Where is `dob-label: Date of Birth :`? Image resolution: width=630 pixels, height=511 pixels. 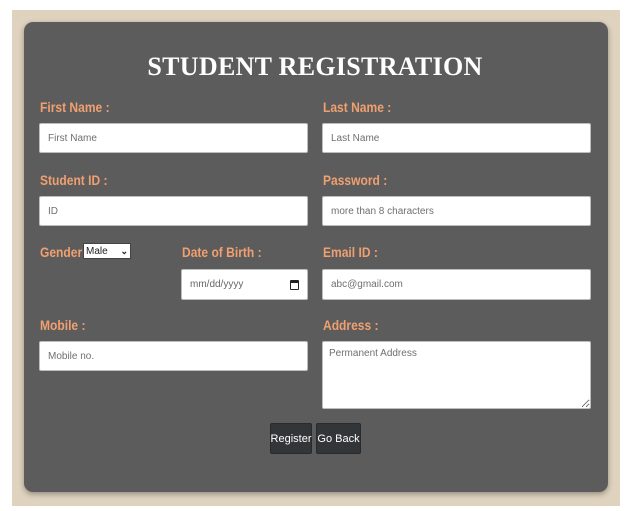
dob-label: Date of Birth : is located at coordinates (222, 252).